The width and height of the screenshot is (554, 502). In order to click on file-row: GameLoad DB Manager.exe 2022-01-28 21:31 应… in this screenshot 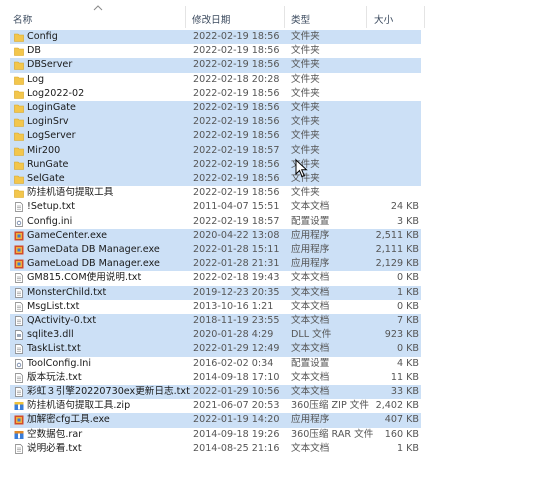, I will do `click(277, 264)`.